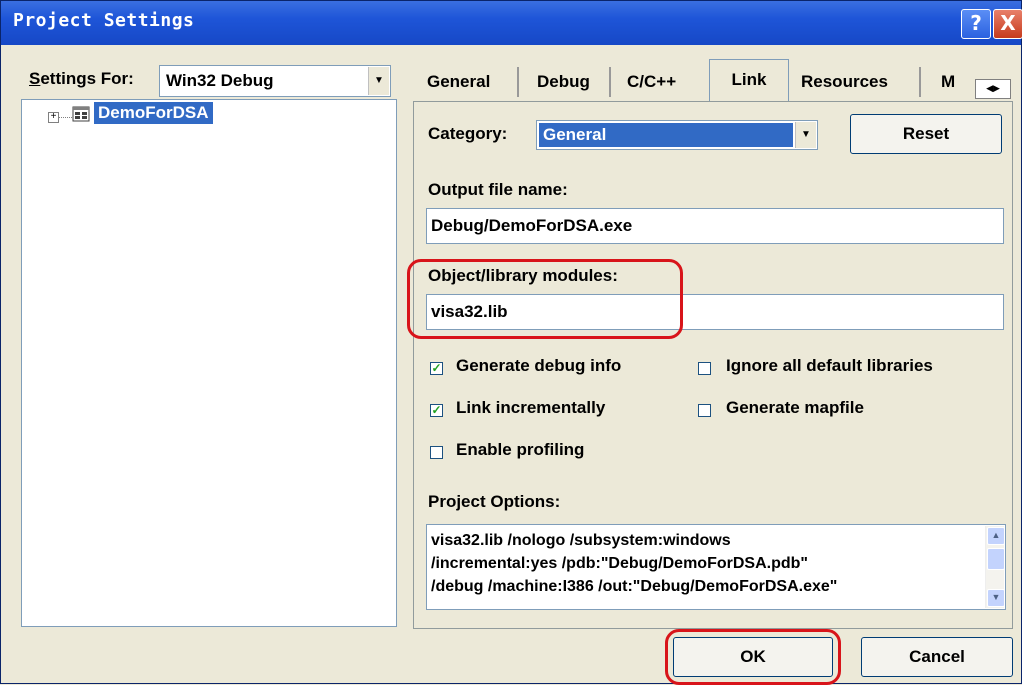 This screenshot has width=1022, height=685. I want to click on ignore-default-libraries-label: Ignore all default libraries, so click(829, 365).